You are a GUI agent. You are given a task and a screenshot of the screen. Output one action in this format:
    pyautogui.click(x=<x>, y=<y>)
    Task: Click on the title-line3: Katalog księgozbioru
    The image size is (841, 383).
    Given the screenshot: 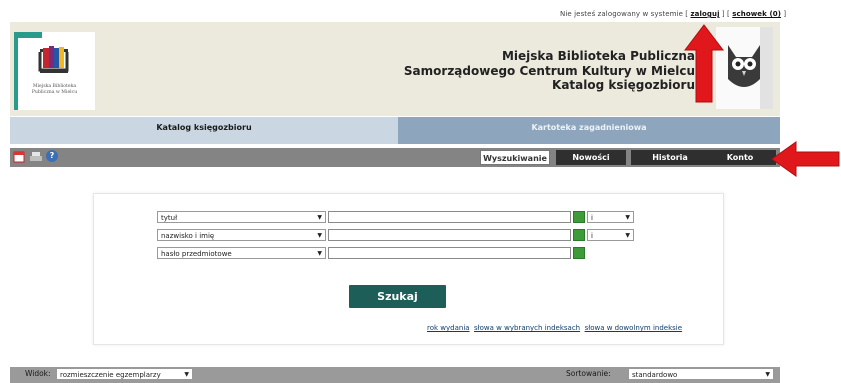 What is the action you would take?
    pyautogui.click(x=623, y=85)
    